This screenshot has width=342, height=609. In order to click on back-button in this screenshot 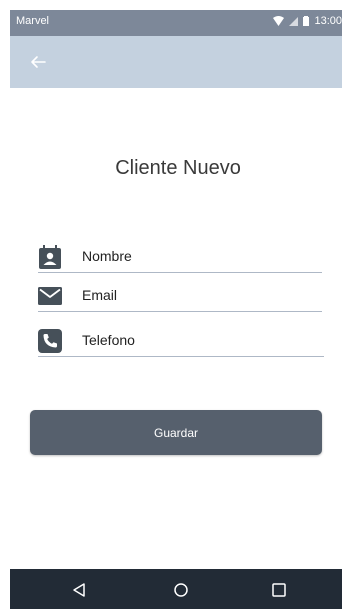, I will do `click(38, 62)`.